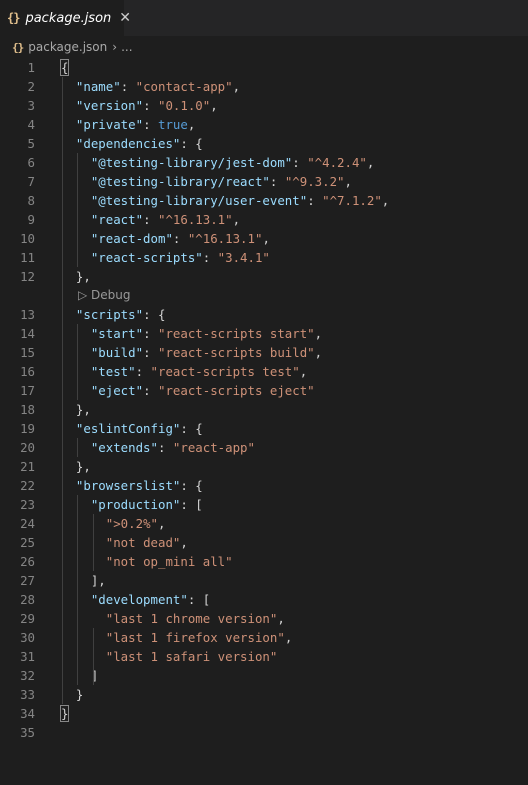  What do you see at coordinates (128, 143) in the screenshot?
I see `json-key: "dependencies"` at bounding box center [128, 143].